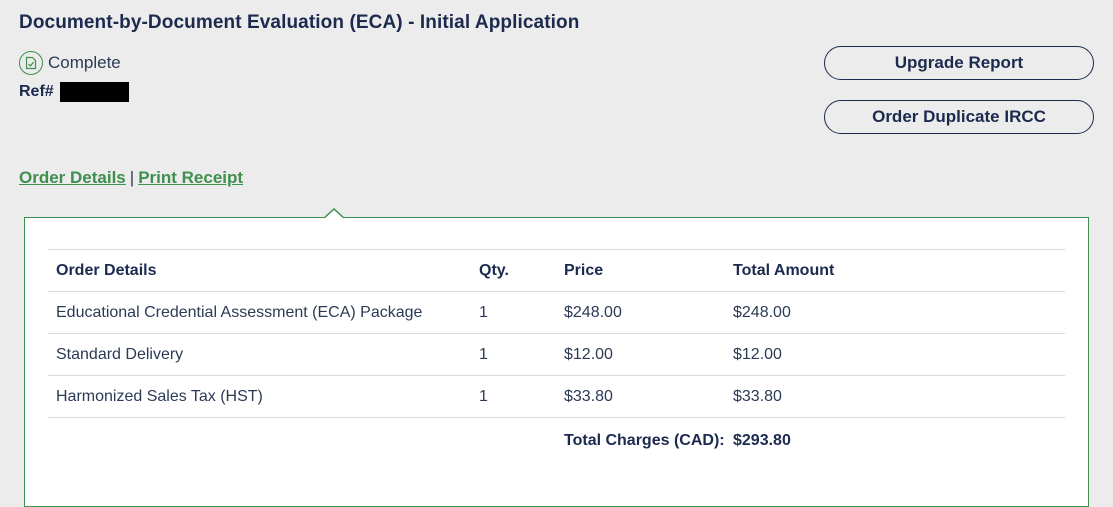  What do you see at coordinates (84, 62) in the screenshot?
I see `status-text: Complete` at bounding box center [84, 62].